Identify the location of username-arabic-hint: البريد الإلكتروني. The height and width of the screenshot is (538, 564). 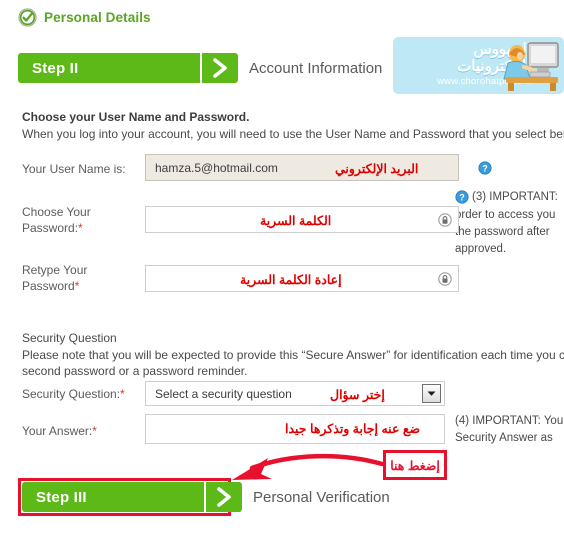
(377, 169).